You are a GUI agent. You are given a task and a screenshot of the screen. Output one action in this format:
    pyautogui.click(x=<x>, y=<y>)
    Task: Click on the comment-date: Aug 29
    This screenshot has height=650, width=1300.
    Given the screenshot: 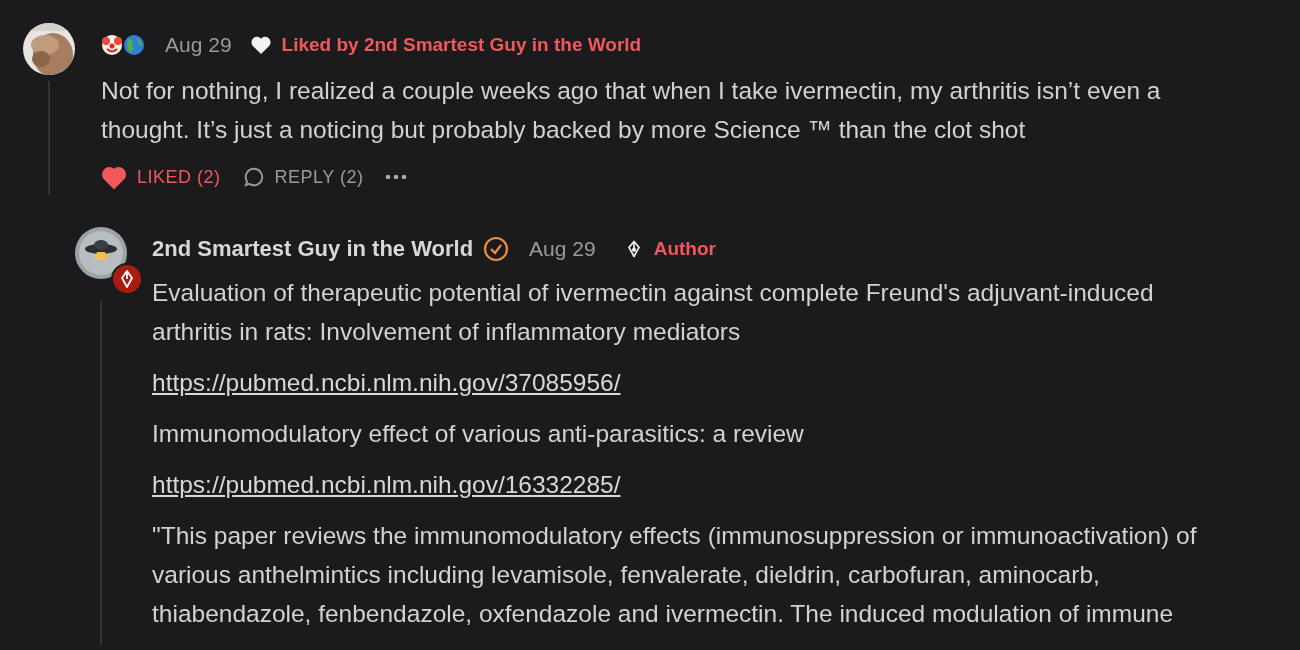 What is the action you would take?
    pyautogui.click(x=198, y=45)
    